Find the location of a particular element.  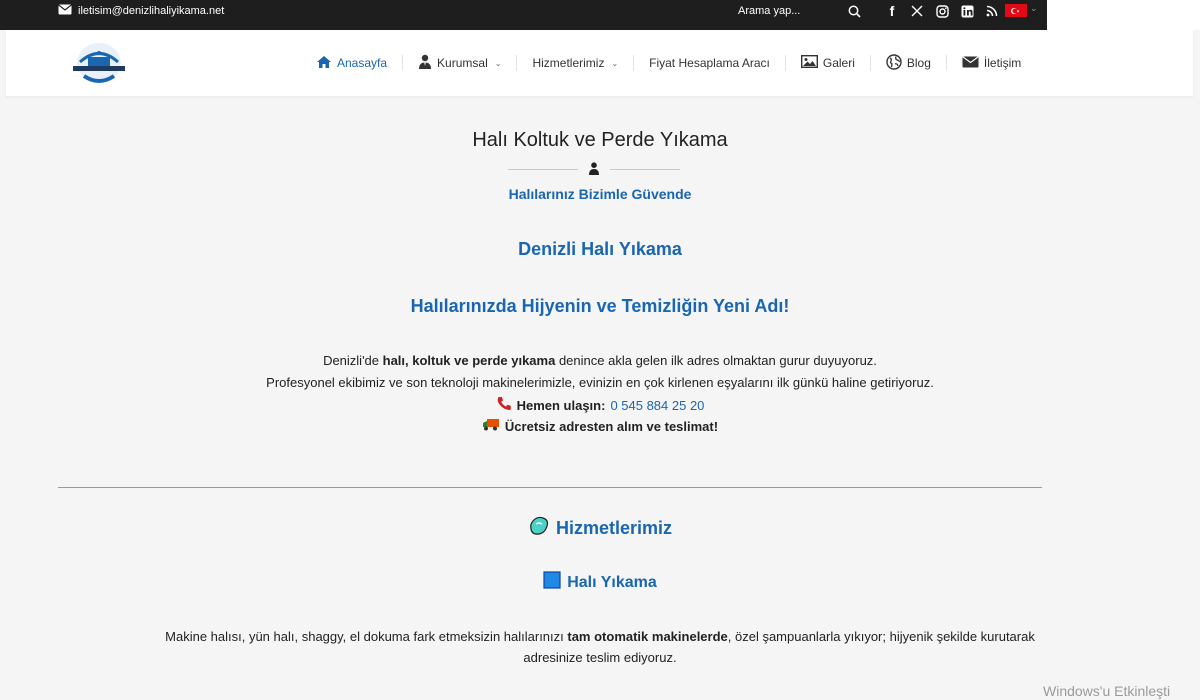

phone-link: 0 545 884 25 20 is located at coordinates (657, 405).